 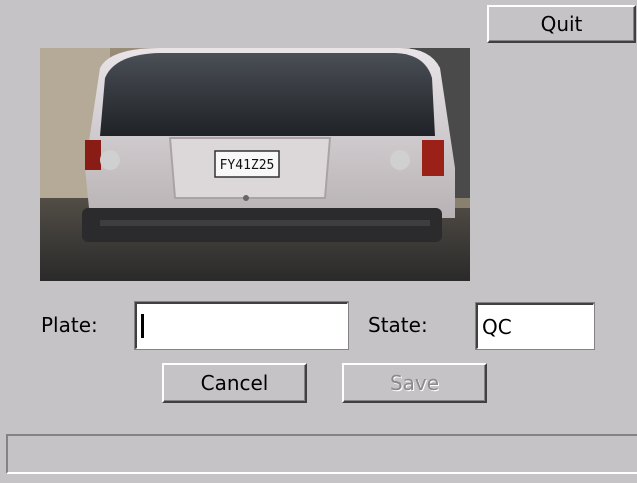 I want to click on state-input-value: QC, so click(x=497, y=326).